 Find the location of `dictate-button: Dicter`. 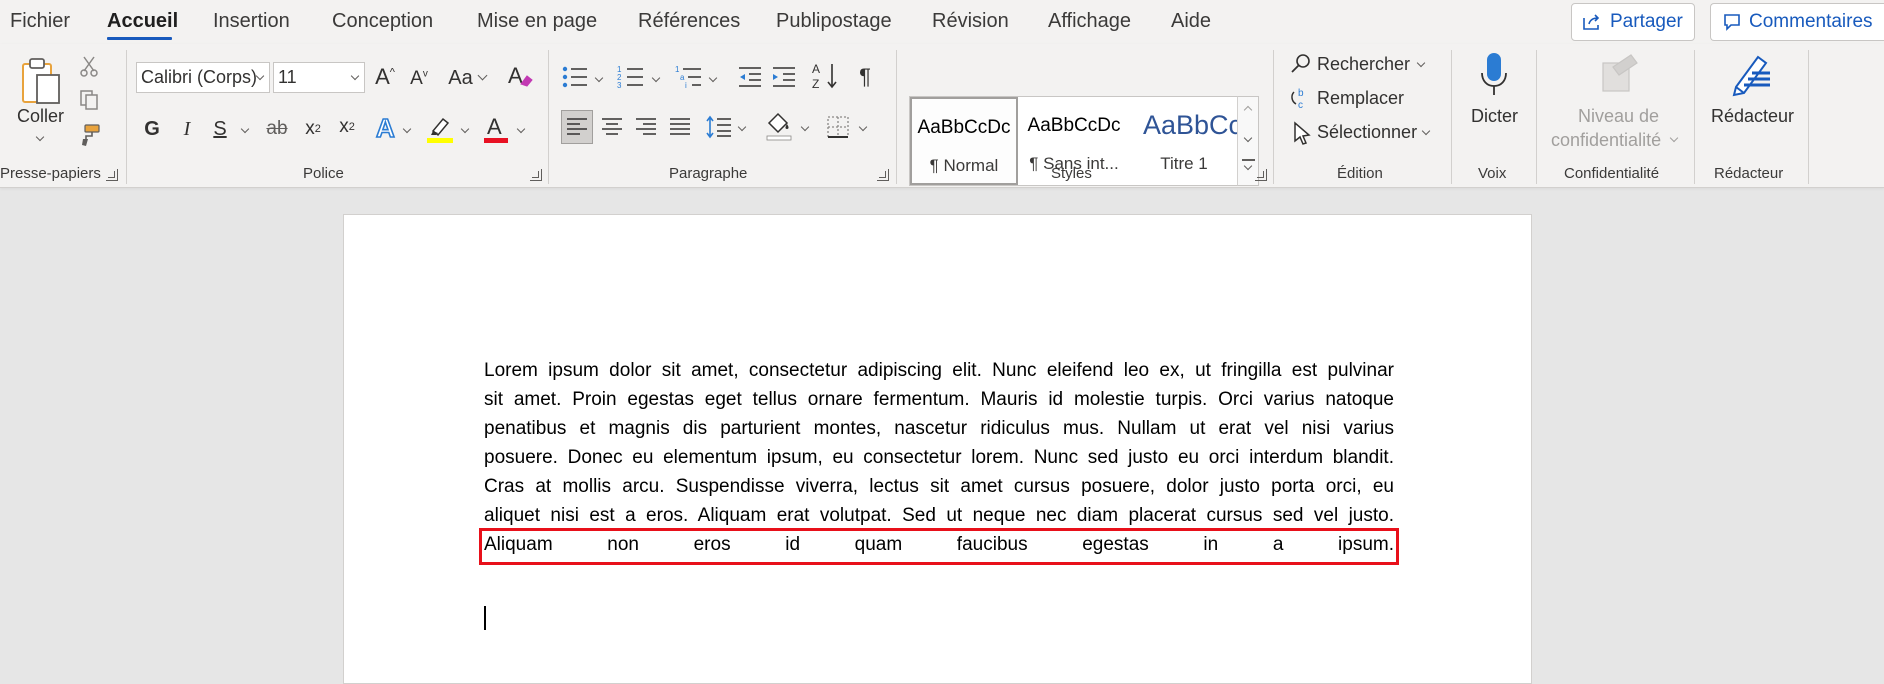

dictate-button: Dicter is located at coordinates (1494, 116).